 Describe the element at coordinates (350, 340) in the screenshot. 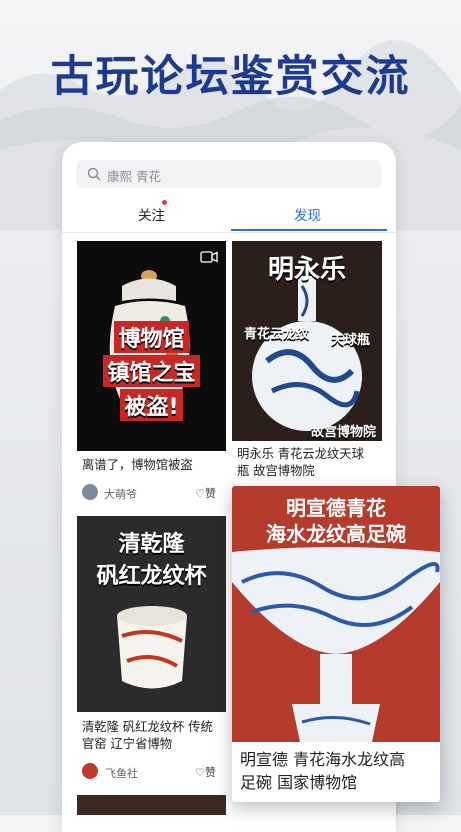

I see `overlay-line: 天球瓶` at that location.